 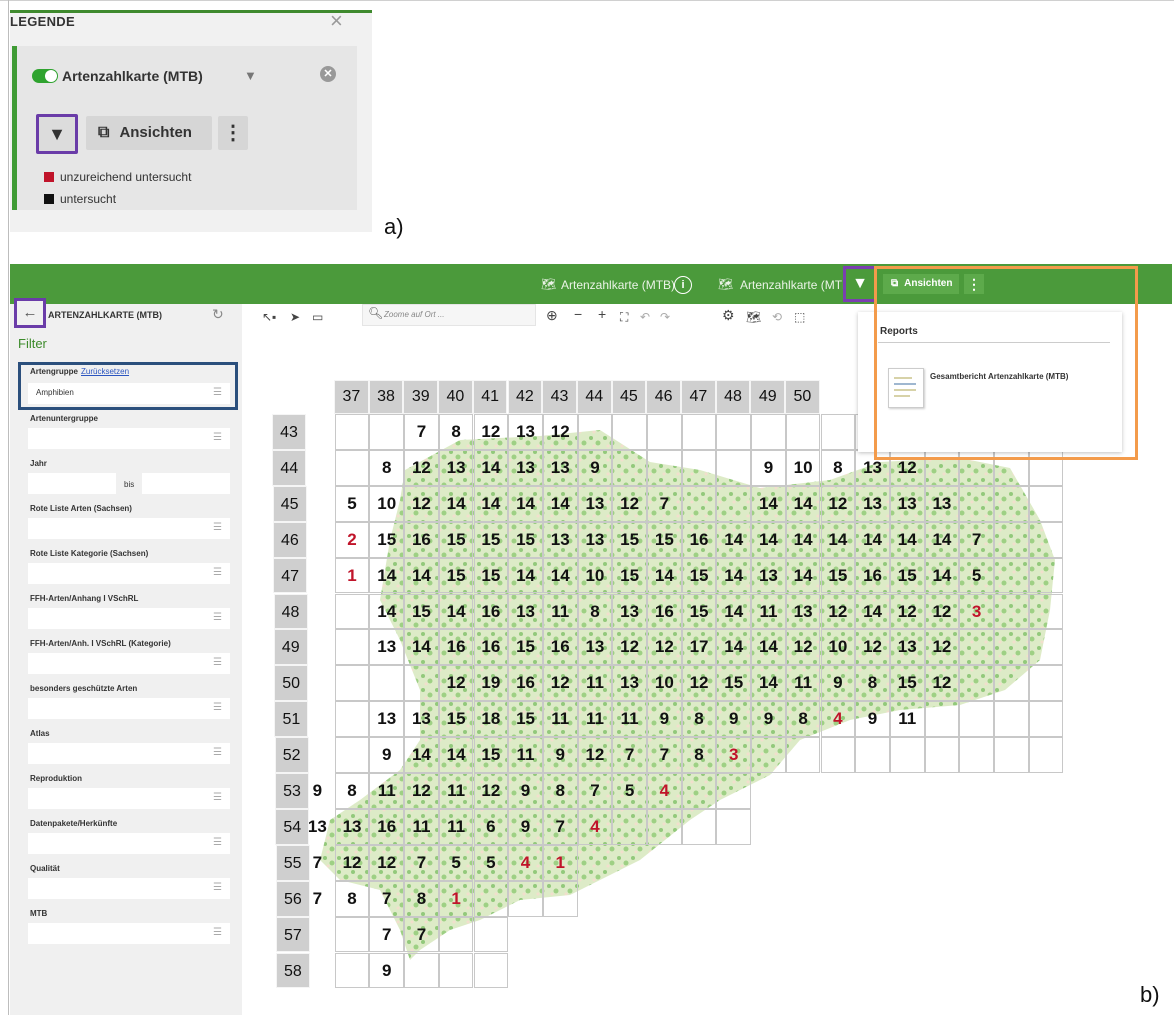 I want to click on species-count: 10, so click(x=595, y=575).